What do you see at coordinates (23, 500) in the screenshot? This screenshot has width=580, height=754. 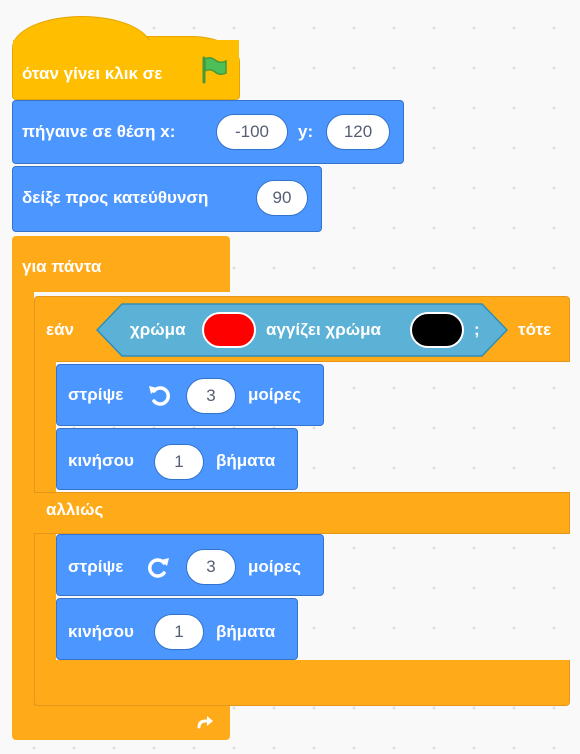 I see `forever-left-arm` at bounding box center [23, 500].